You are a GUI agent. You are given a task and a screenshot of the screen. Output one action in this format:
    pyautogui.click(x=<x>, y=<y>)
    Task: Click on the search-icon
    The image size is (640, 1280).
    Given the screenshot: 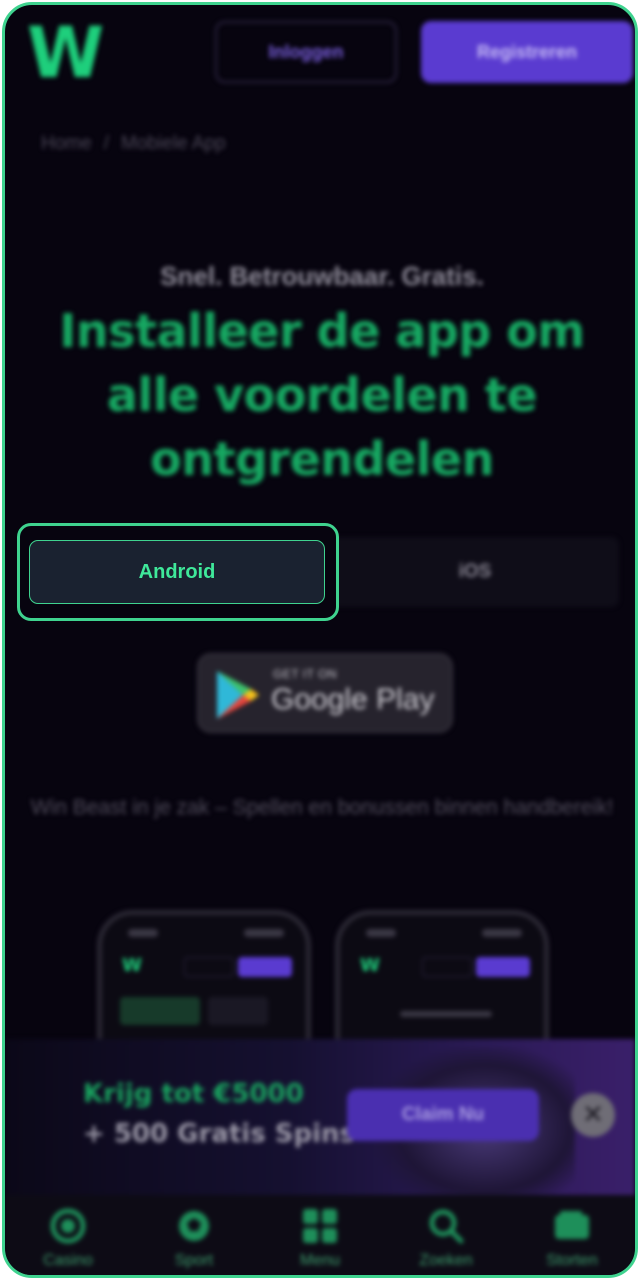 What is the action you would take?
    pyautogui.click(x=446, y=1226)
    